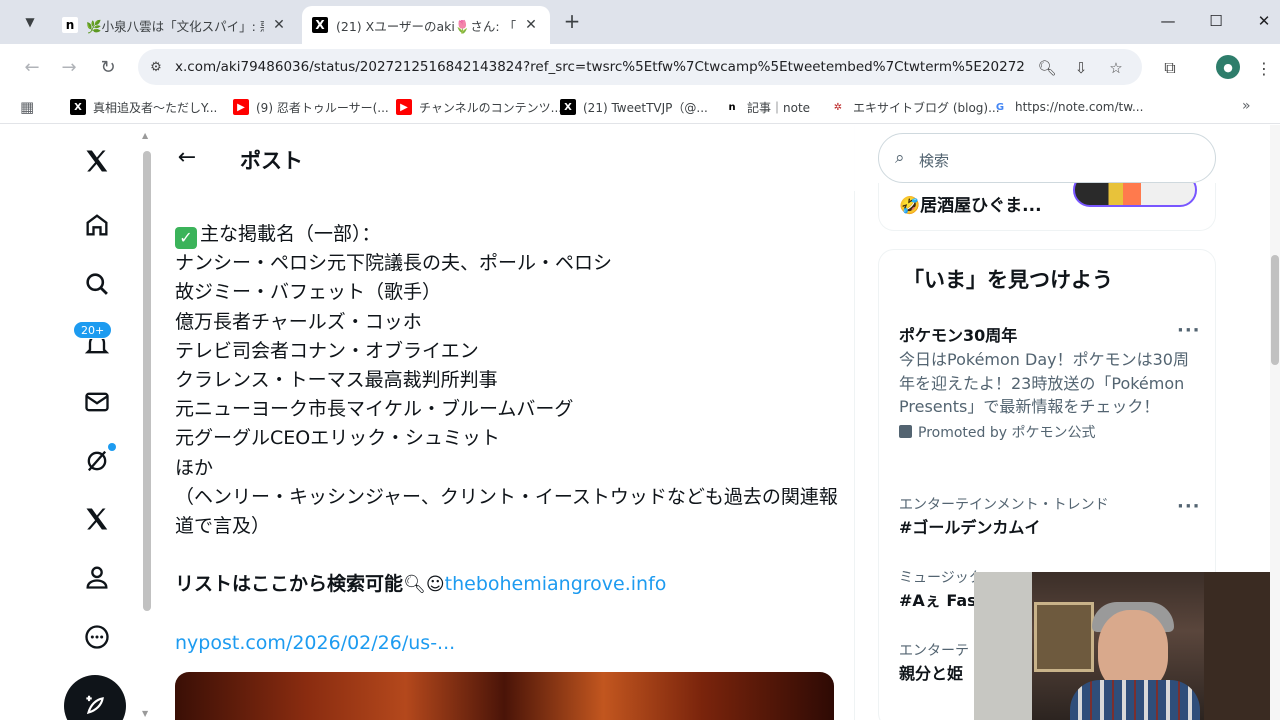  What do you see at coordinates (767, 107) in the screenshot?
I see `bookmark-item: n 記事｜note` at bounding box center [767, 107].